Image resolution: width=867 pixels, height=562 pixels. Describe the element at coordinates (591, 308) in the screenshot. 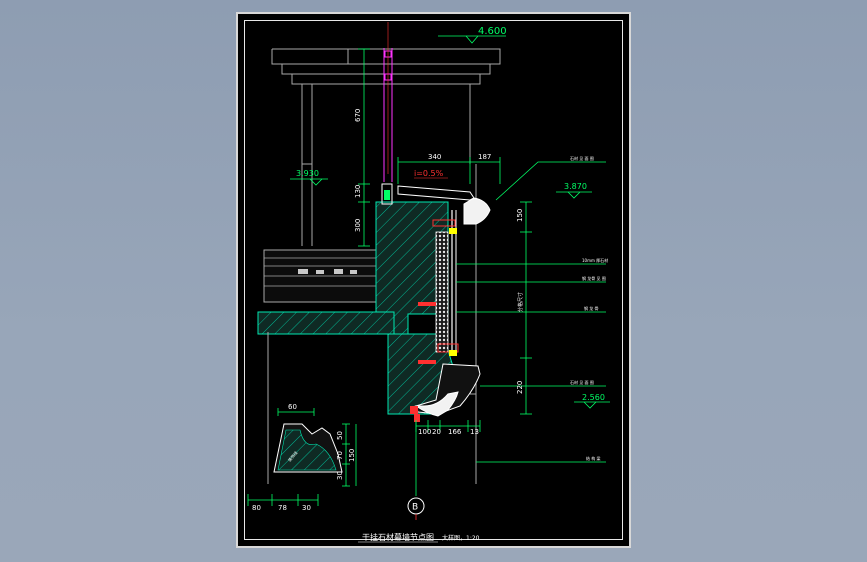

I see `note-4: 钢 龙 骨` at that location.